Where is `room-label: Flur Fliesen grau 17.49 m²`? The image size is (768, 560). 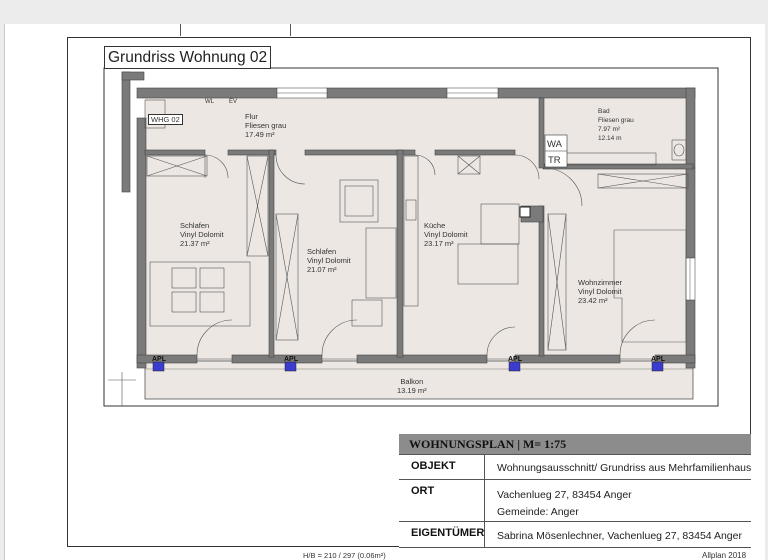
room-label: Flur Fliesen grau 17.49 m² is located at coordinates (266, 125).